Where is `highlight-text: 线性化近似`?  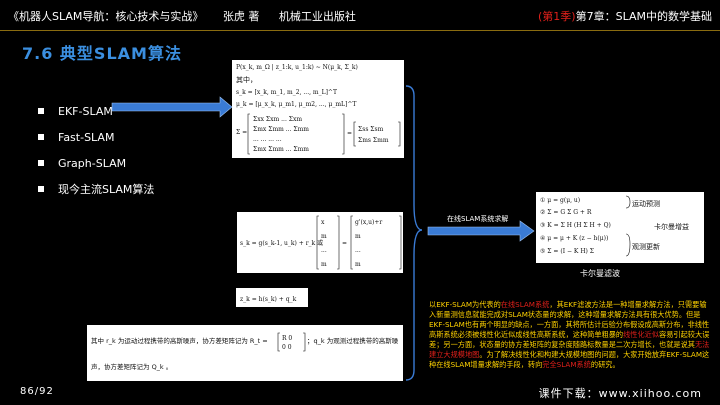 highlight-text: 线性化近似 is located at coordinates (641, 334).